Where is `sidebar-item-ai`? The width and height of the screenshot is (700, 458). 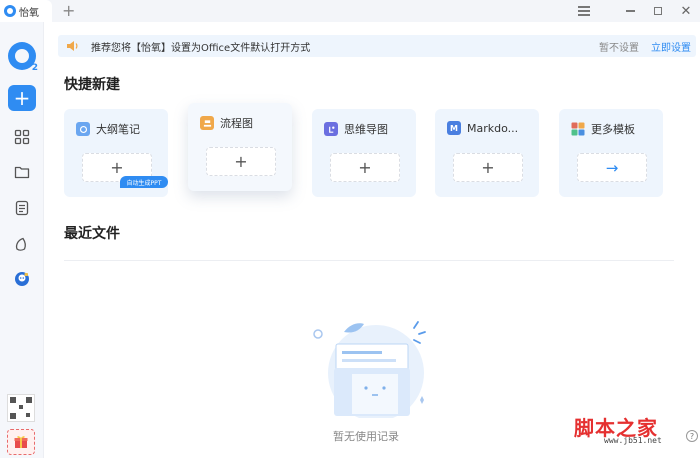 sidebar-item-ai is located at coordinates (22, 279).